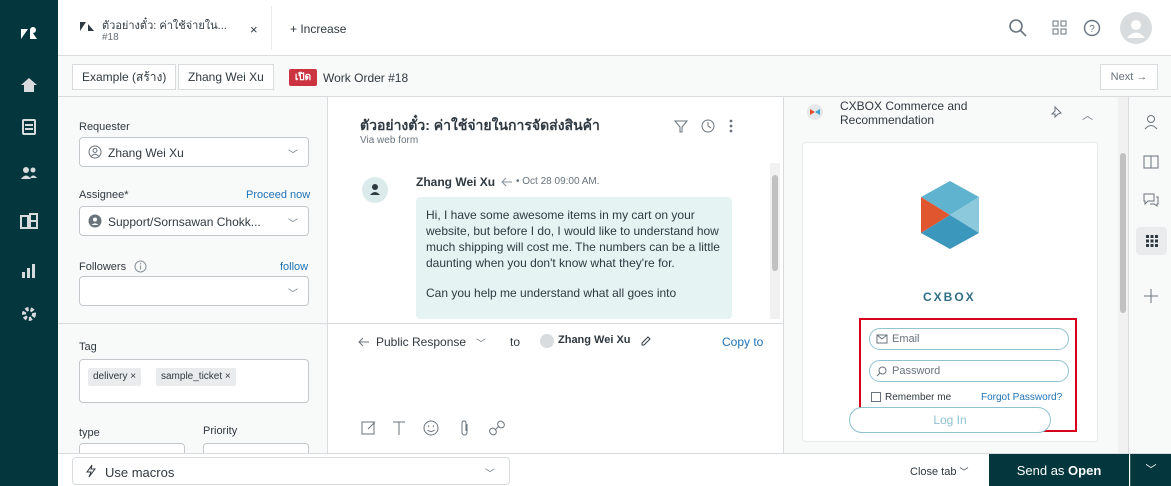 This screenshot has width=1171, height=486. What do you see at coordinates (882, 339) in the screenshot?
I see `mail-icon` at bounding box center [882, 339].